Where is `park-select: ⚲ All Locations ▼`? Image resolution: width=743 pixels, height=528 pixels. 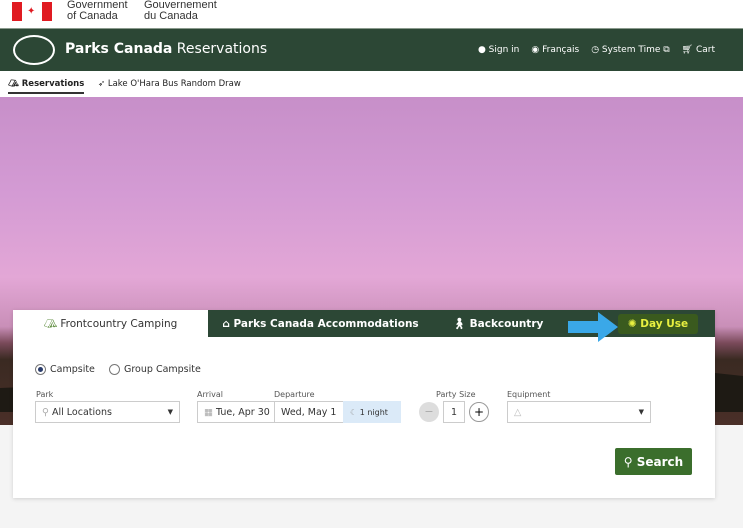 park-select: ⚲ All Locations ▼ is located at coordinates (107, 412).